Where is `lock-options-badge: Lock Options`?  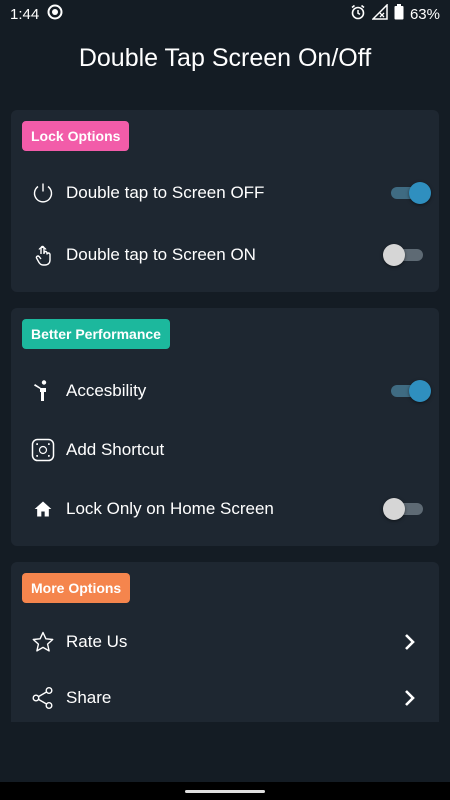 lock-options-badge: Lock Options is located at coordinates (76, 136).